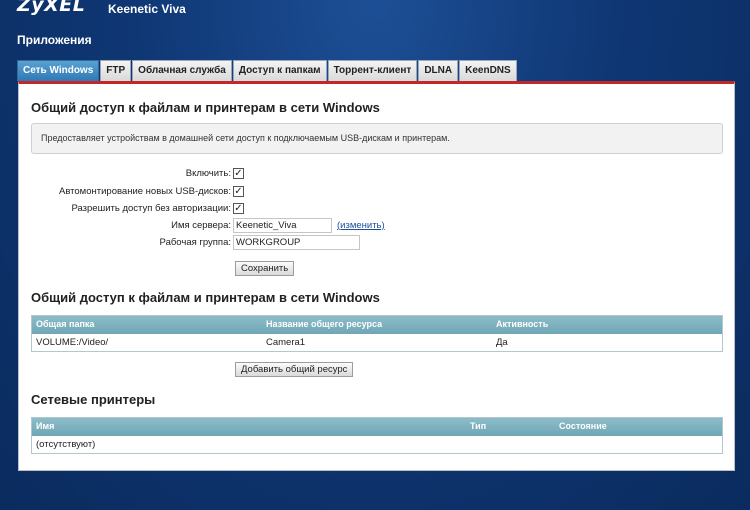  What do you see at coordinates (583, 426) in the screenshot?
I see `col-printer-status: Состояние` at bounding box center [583, 426].